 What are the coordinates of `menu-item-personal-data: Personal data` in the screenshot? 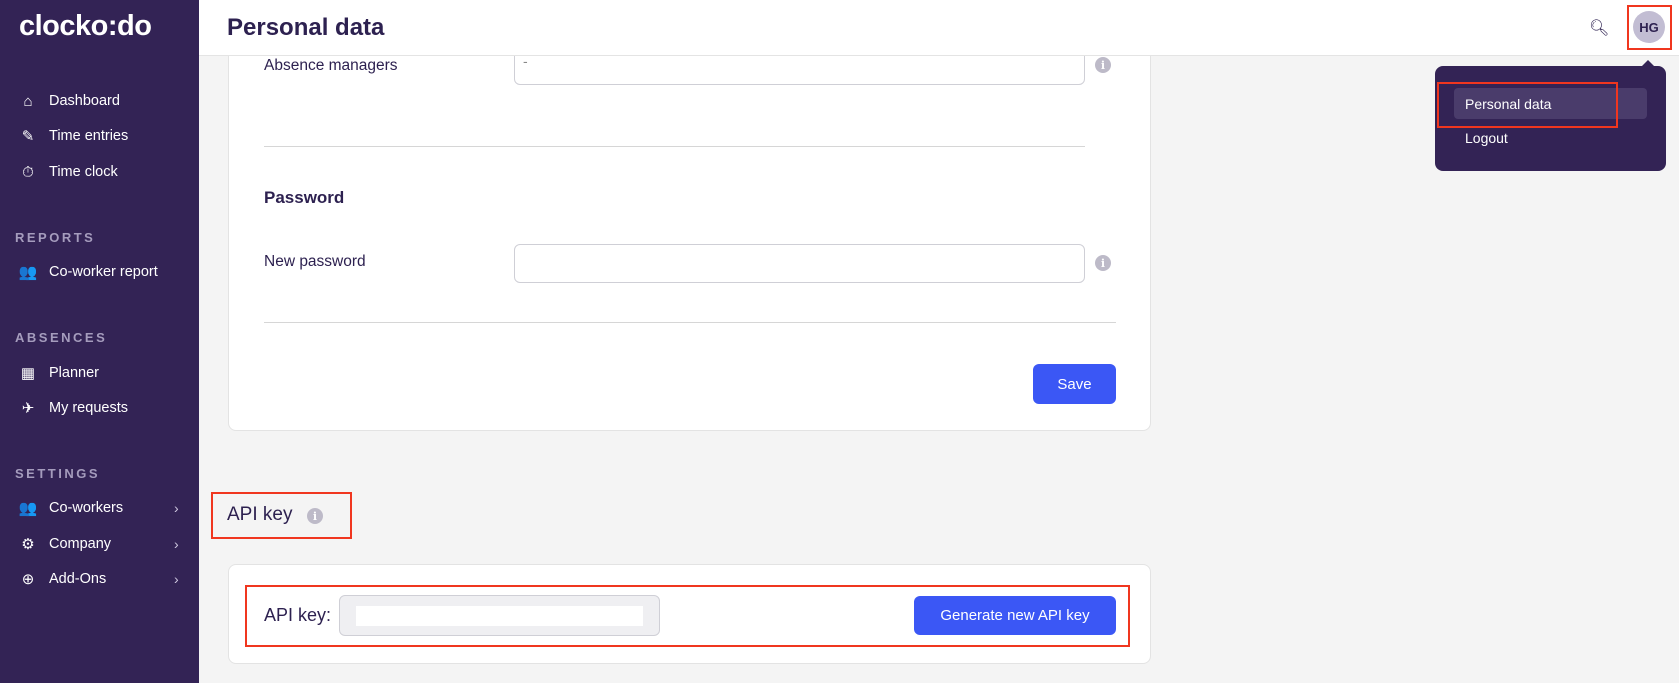 It's located at (1550, 103).